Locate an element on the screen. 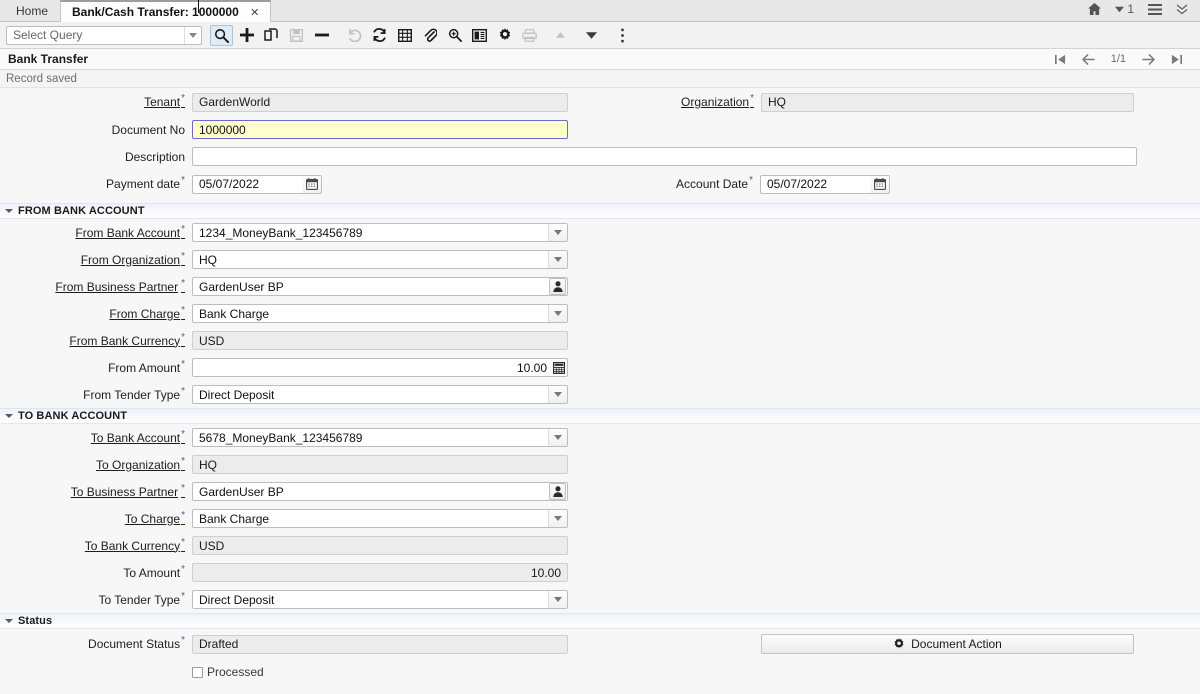 The height and width of the screenshot is (694, 1200). record-position: 1/1 is located at coordinates (1118, 59).